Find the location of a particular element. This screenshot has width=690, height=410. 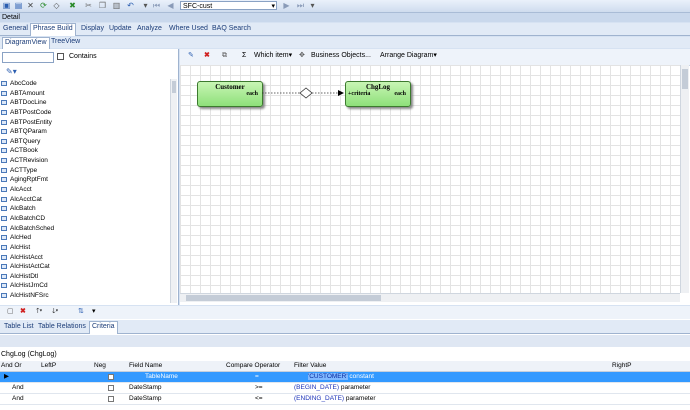

contains-checkbox is located at coordinates (60, 56).